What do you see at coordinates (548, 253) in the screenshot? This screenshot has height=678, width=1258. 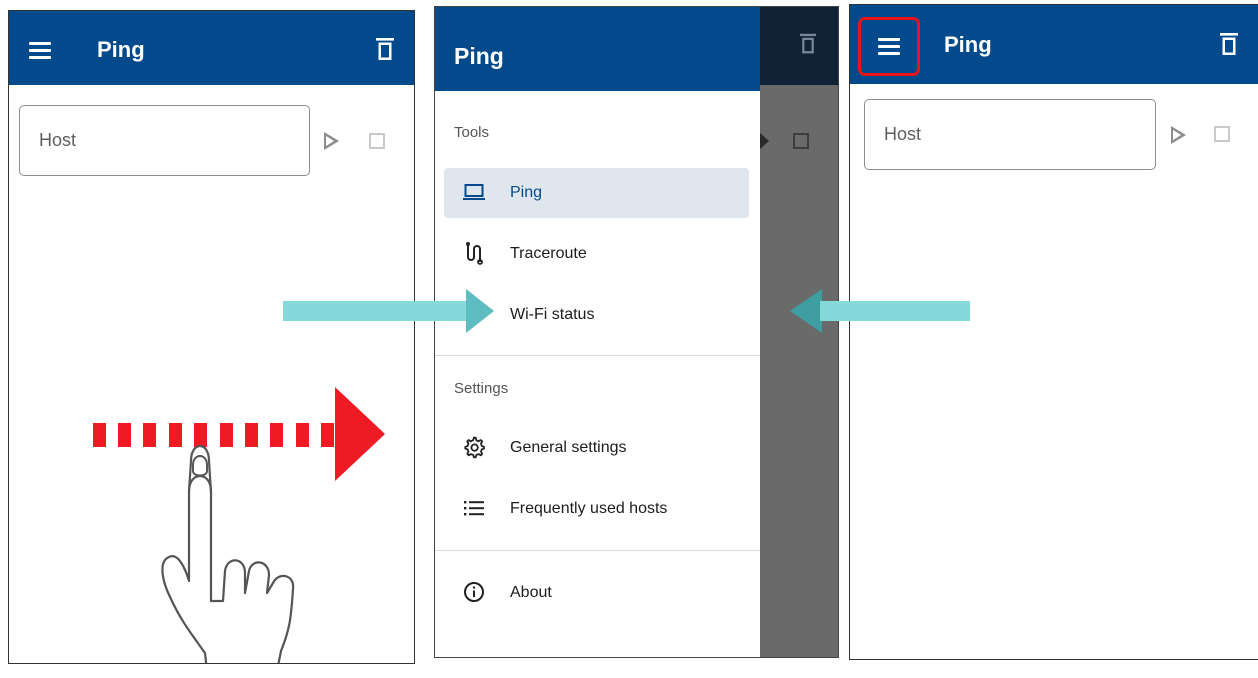 I see `nav-item-label: Traceroute` at bounding box center [548, 253].